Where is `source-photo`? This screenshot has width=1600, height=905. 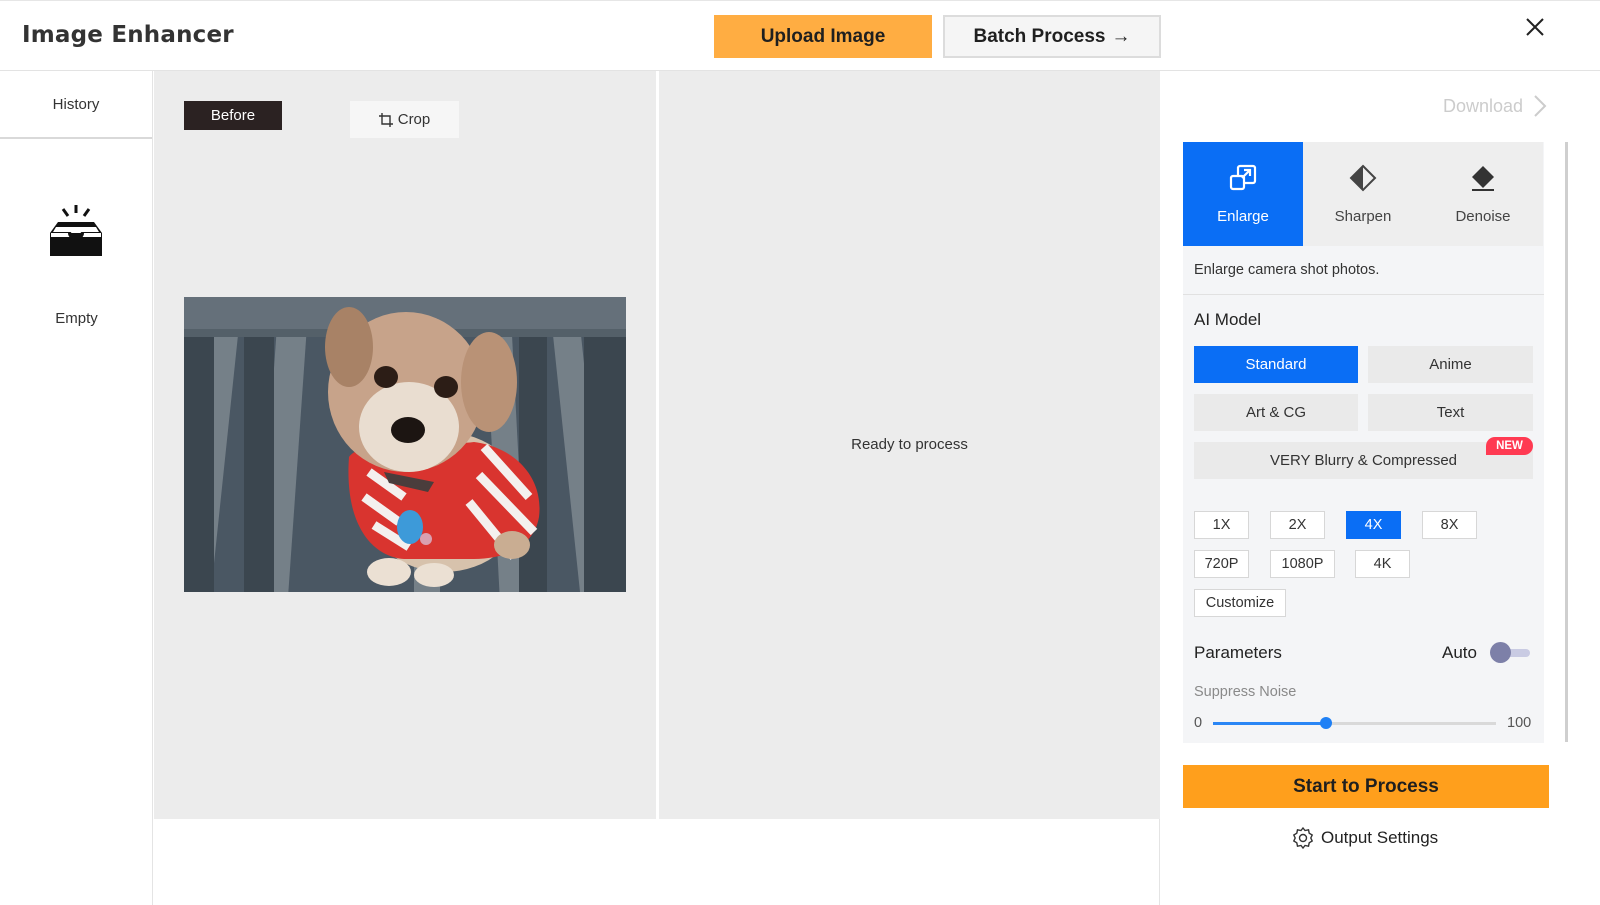
source-photo is located at coordinates (405, 444).